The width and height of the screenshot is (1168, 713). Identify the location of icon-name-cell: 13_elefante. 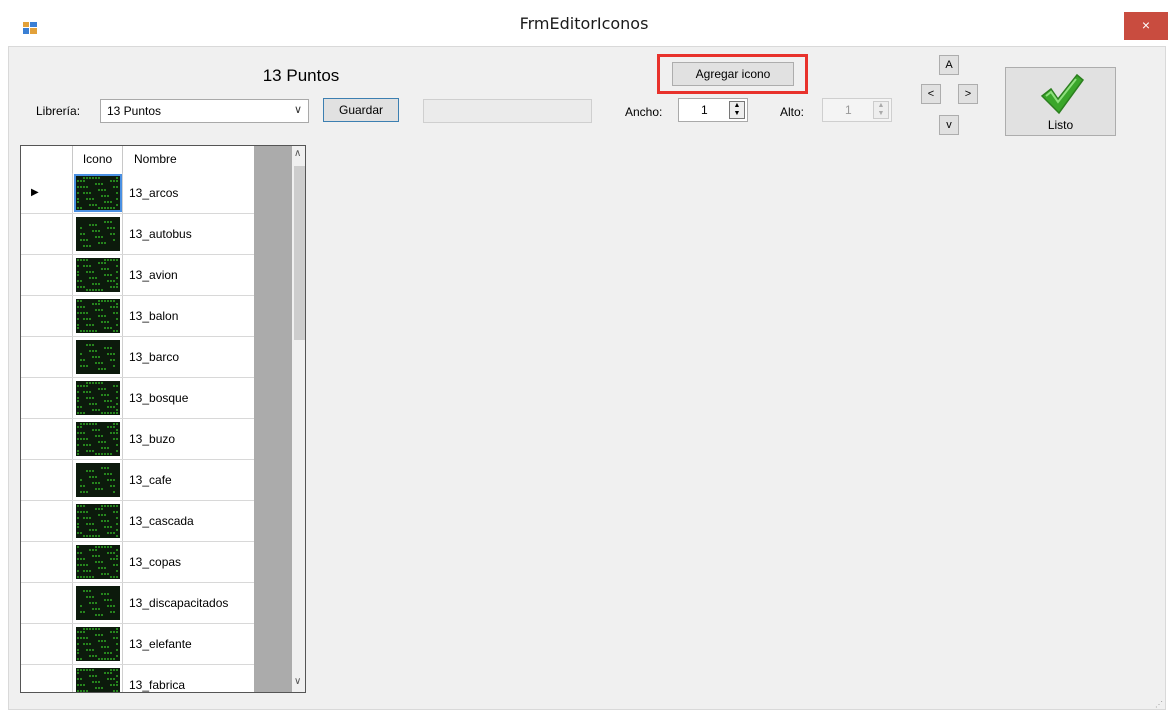
(160, 644).